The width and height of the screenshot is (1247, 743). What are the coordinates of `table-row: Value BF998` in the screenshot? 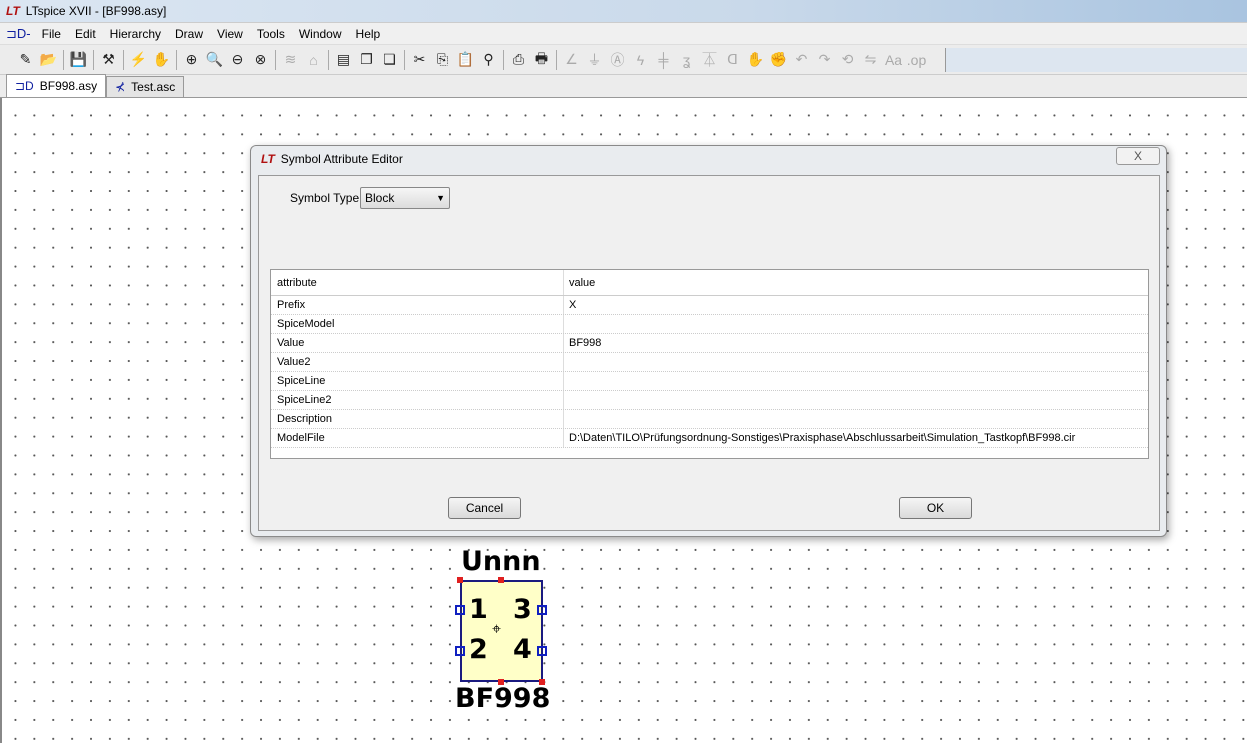 It's located at (709, 343).